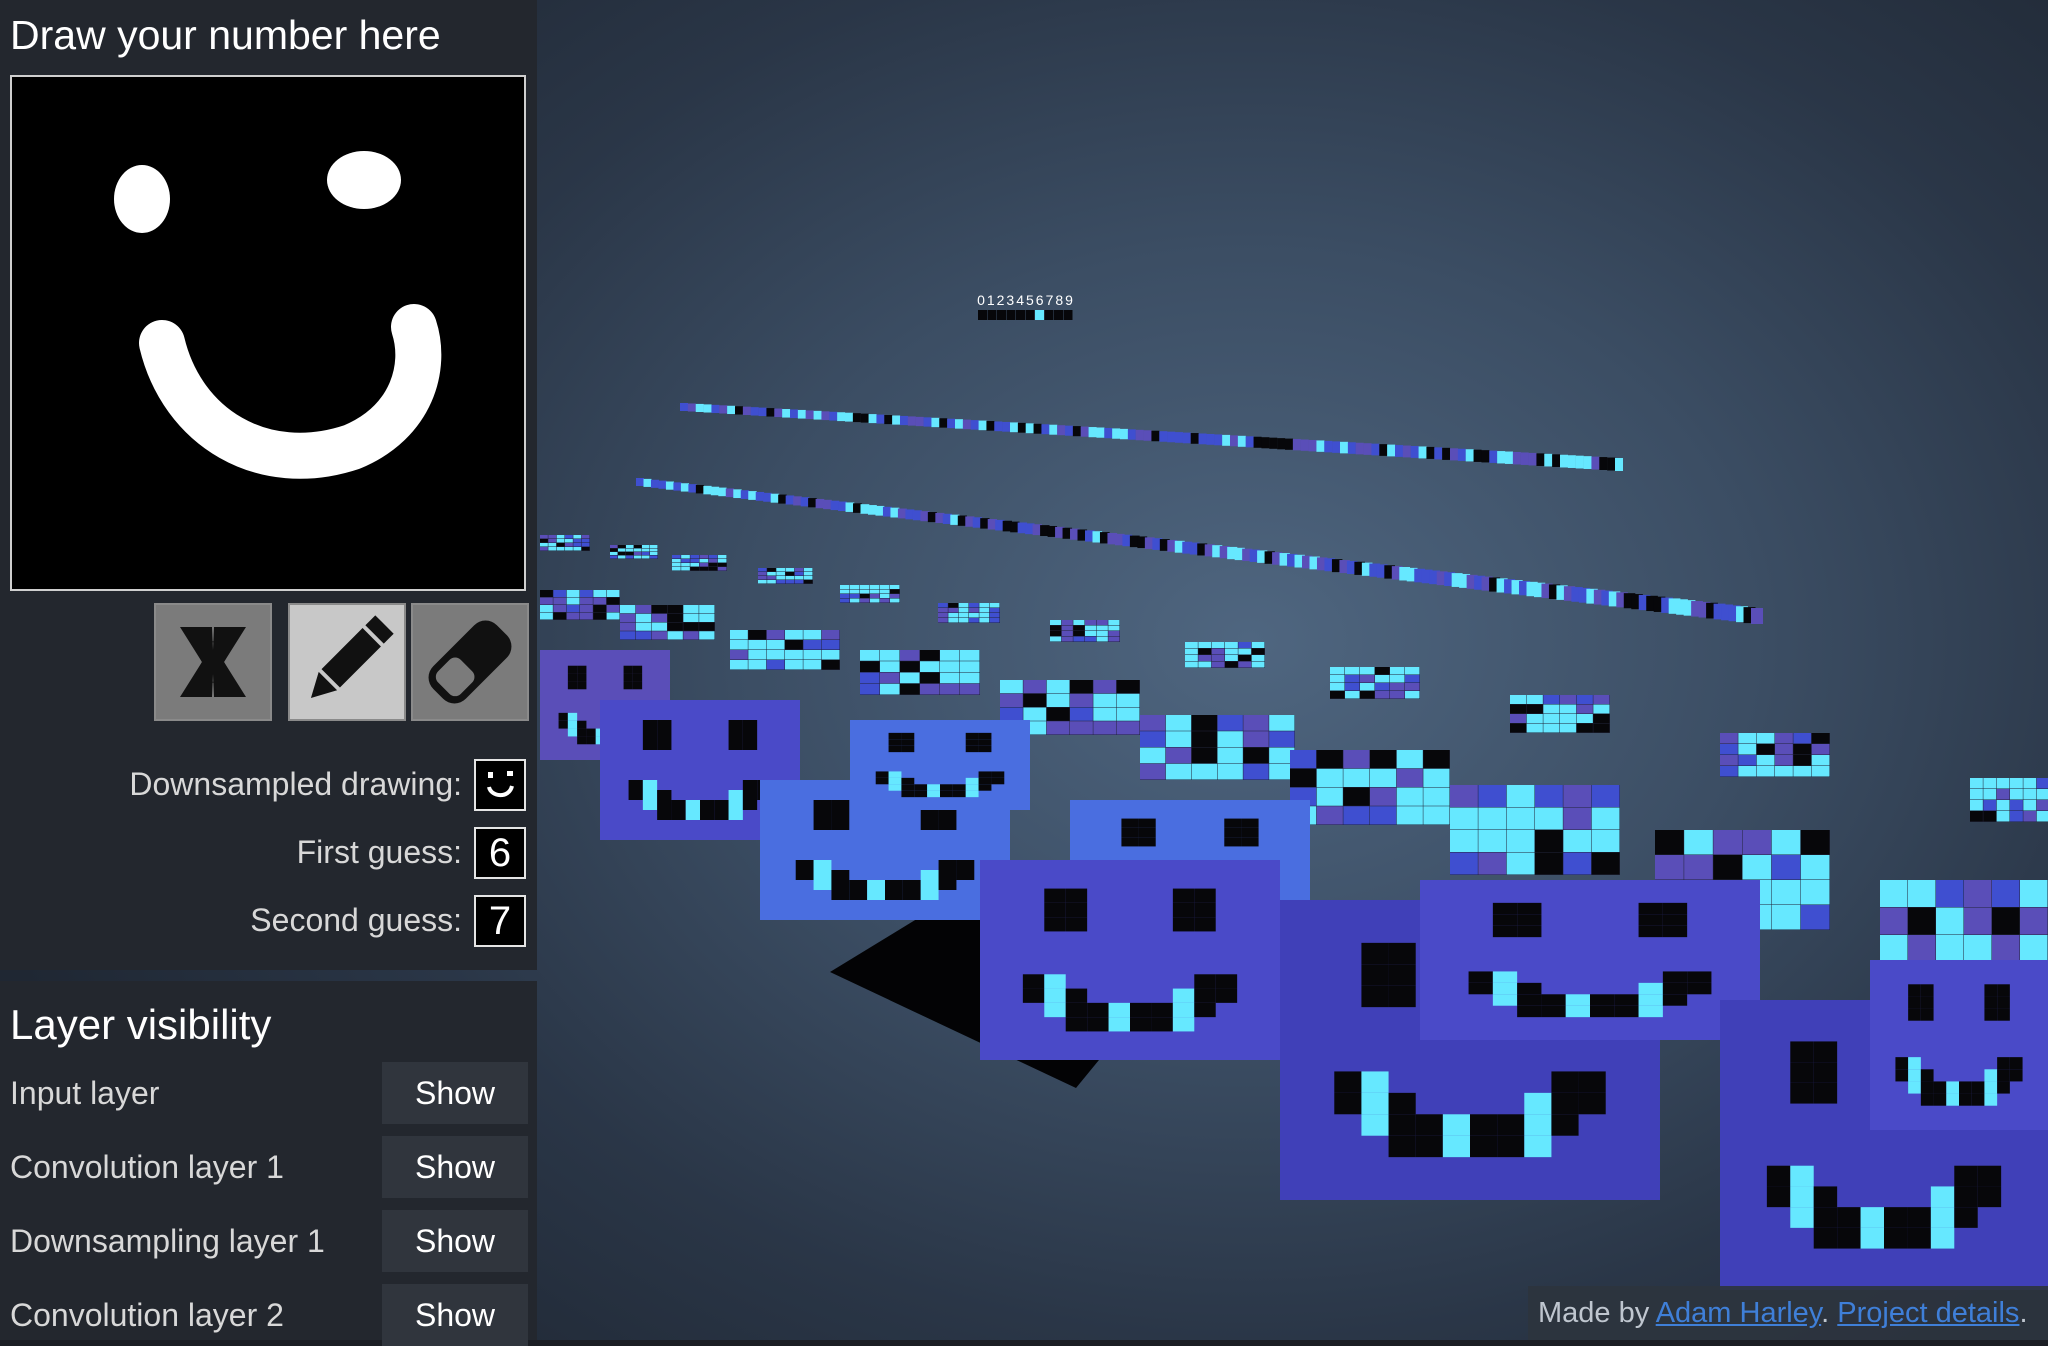 This screenshot has width=2048, height=1346. Describe the element at coordinates (455, 1167) in the screenshot. I see `show-conv1-layer-button: Show` at that location.